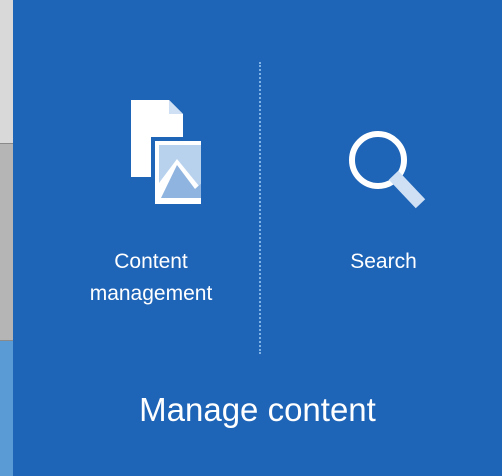 The height and width of the screenshot is (476, 502). Describe the element at coordinates (260, 208) in the screenshot. I see `actions-divider` at that location.